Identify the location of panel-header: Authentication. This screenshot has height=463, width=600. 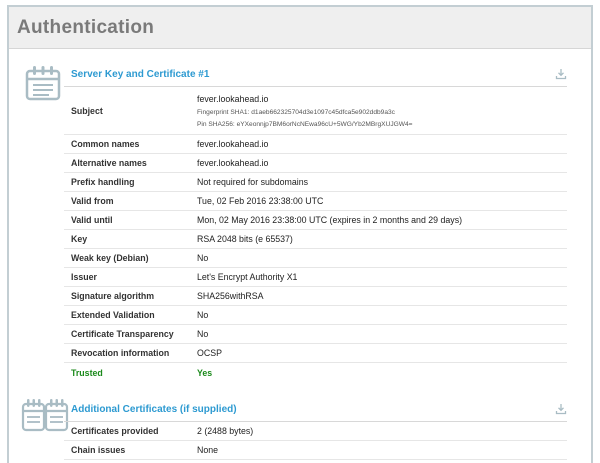
(300, 28).